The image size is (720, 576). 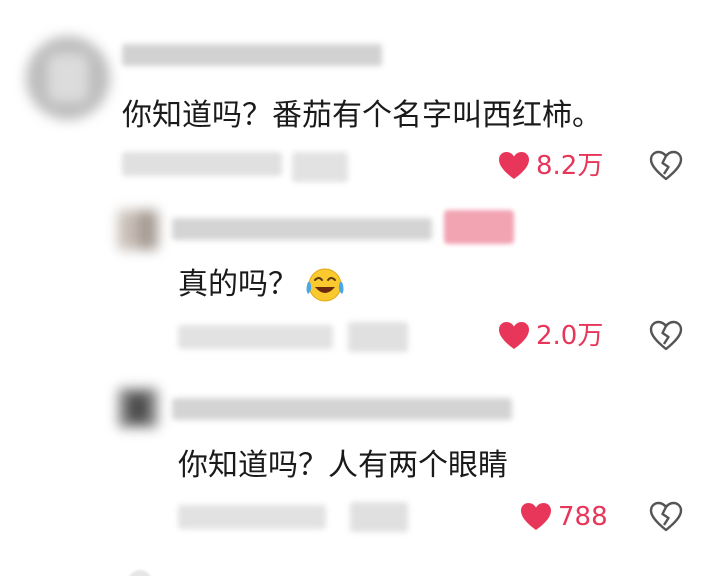 I want to click on like-count: 8.2万, so click(x=570, y=166).